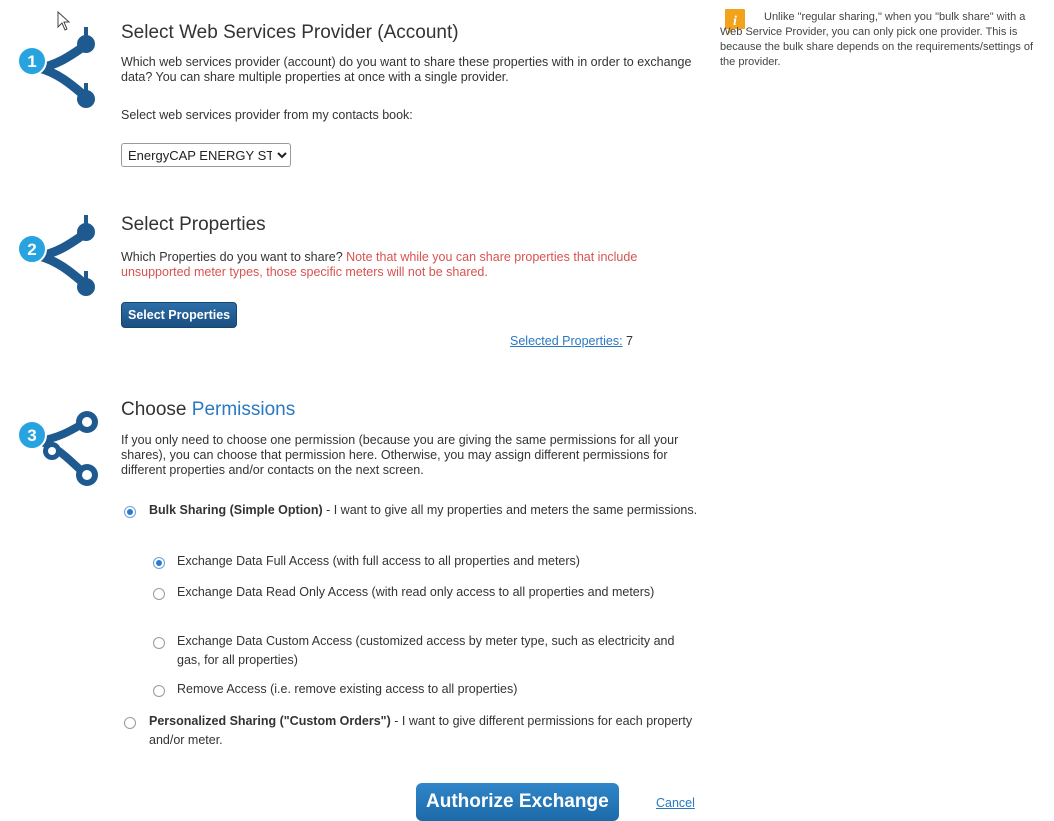  What do you see at coordinates (270, 721) in the screenshot?
I see `personalized-sharing-title: Personalized Sharing ("Custom Orders")` at bounding box center [270, 721].